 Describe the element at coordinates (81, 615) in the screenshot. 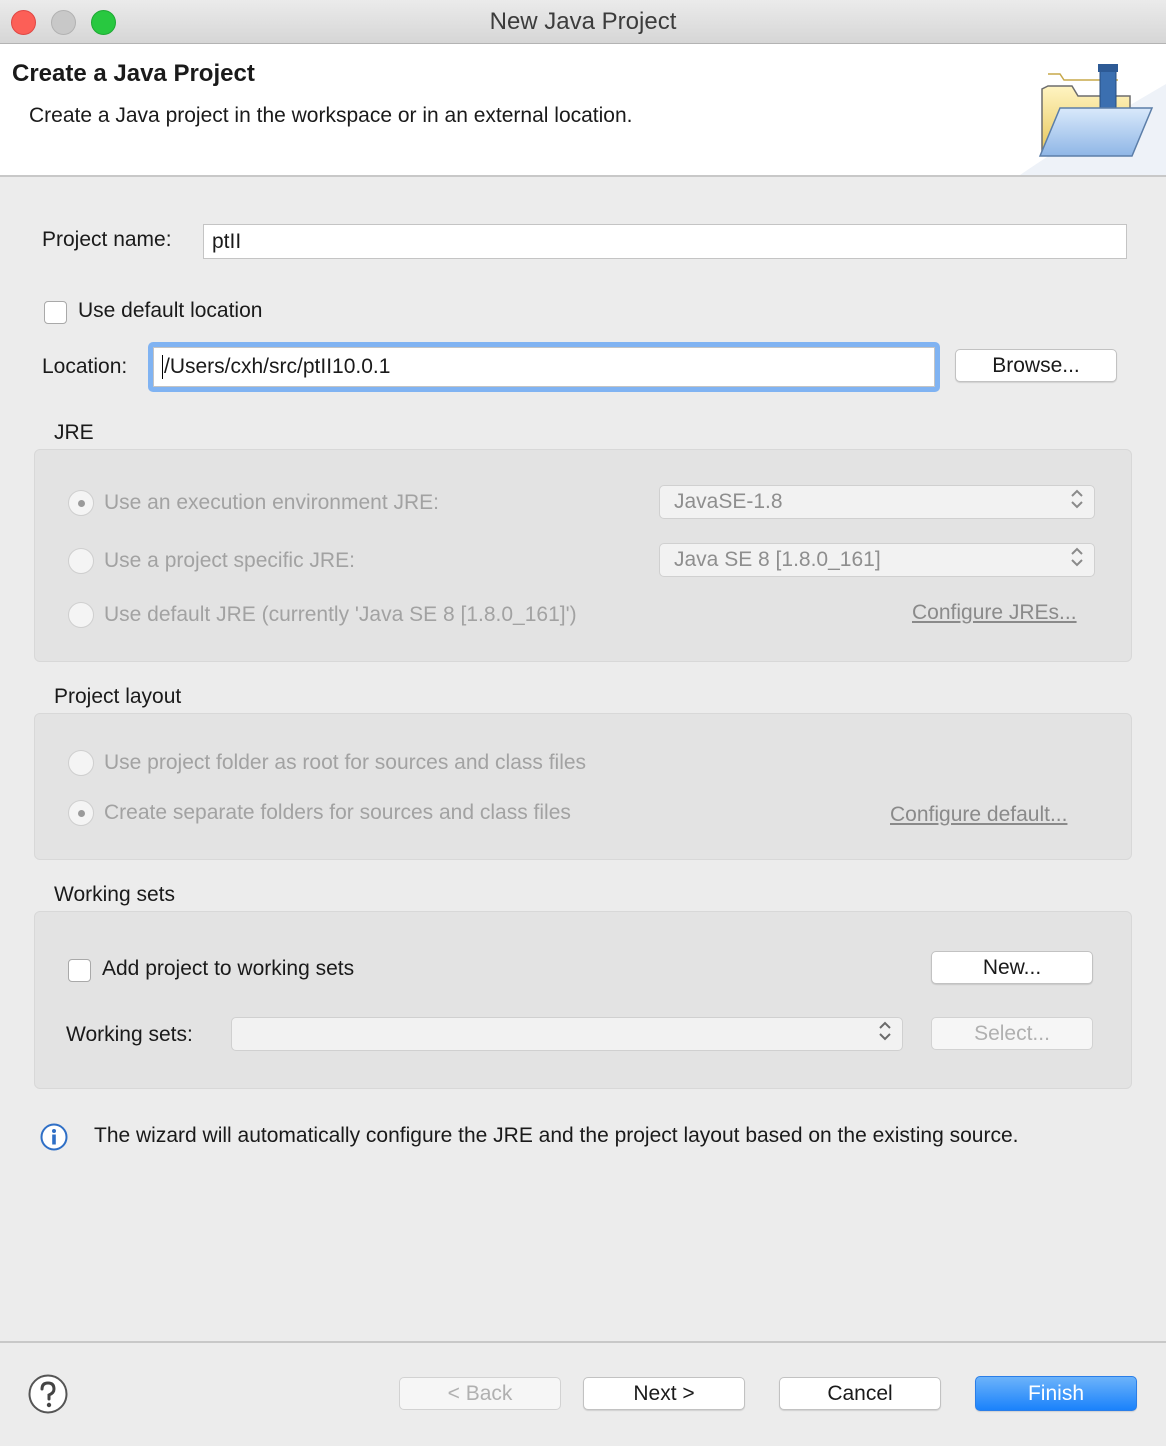

I see `jre-default-radio` at that location.